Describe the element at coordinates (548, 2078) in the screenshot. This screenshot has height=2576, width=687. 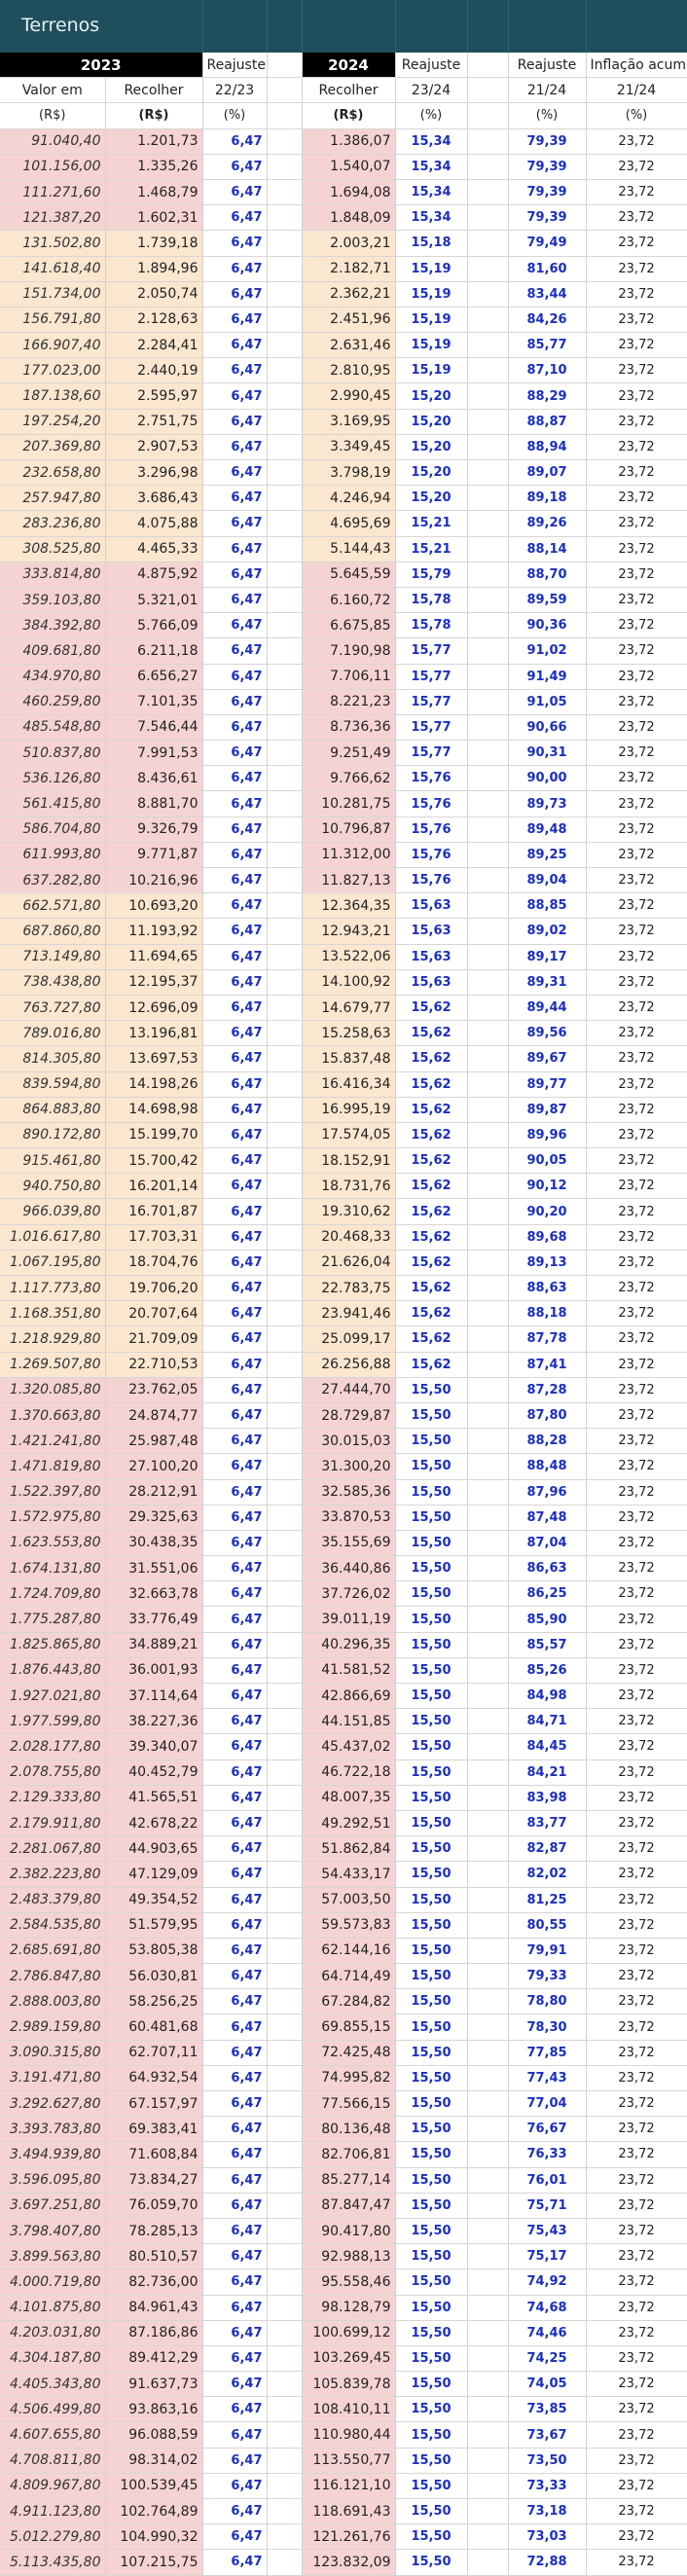
I see `reajuste-2124-cell: 77,43` at that location.